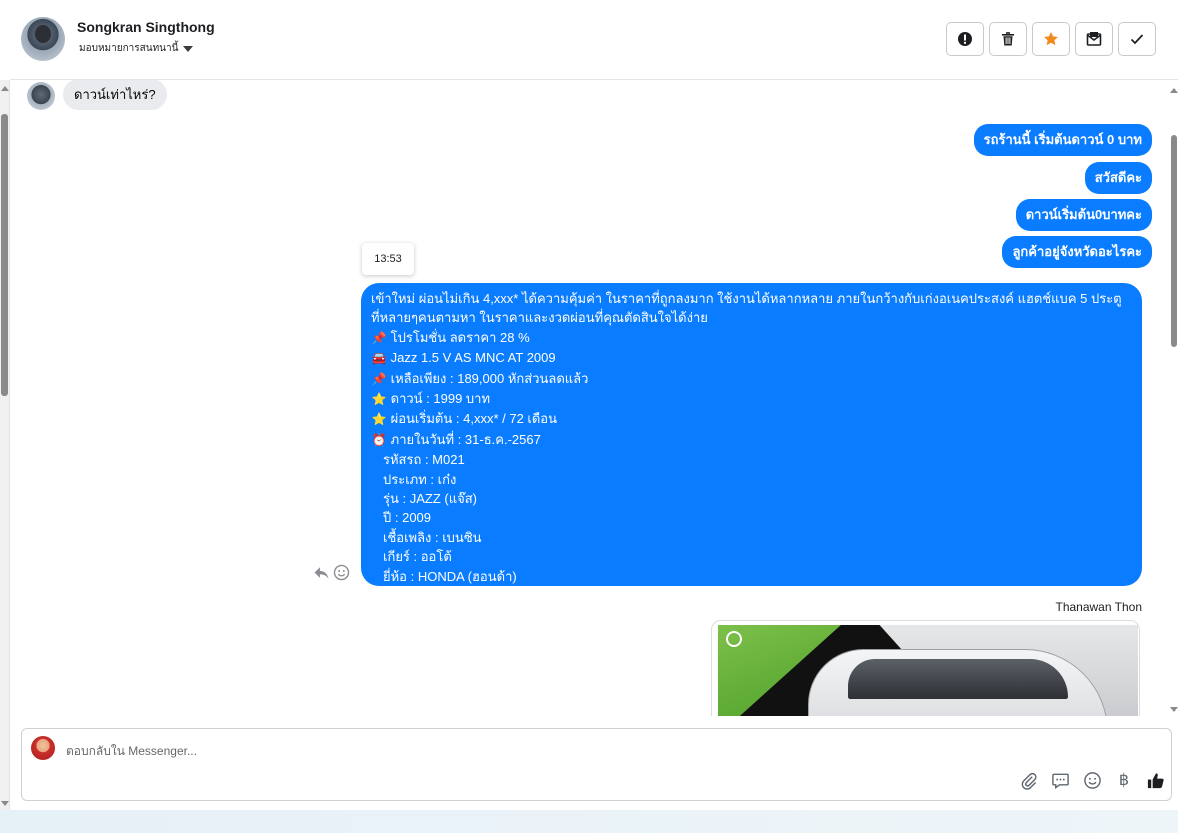  What do you see at coordinates (1098, 607) in the screenshot?
I see `sender-name: Thanawan Thon` at bounding box center [1098, 607].